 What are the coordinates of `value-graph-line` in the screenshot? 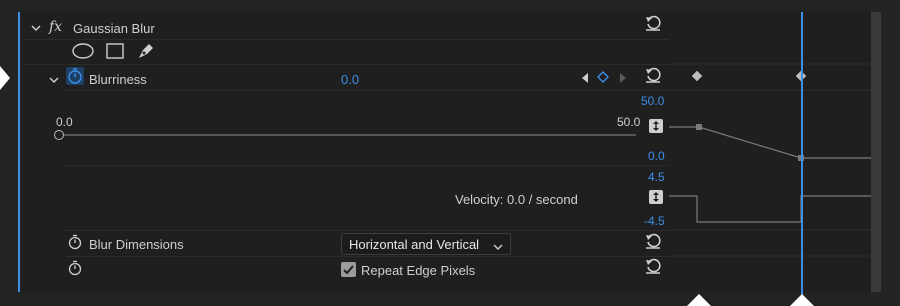 It's located at (770, 142).